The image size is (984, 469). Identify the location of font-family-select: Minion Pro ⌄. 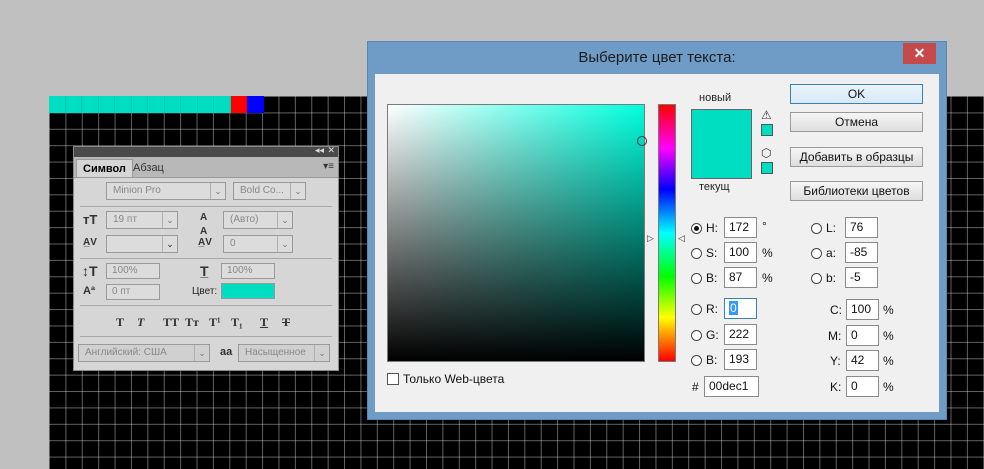
(166, 191).